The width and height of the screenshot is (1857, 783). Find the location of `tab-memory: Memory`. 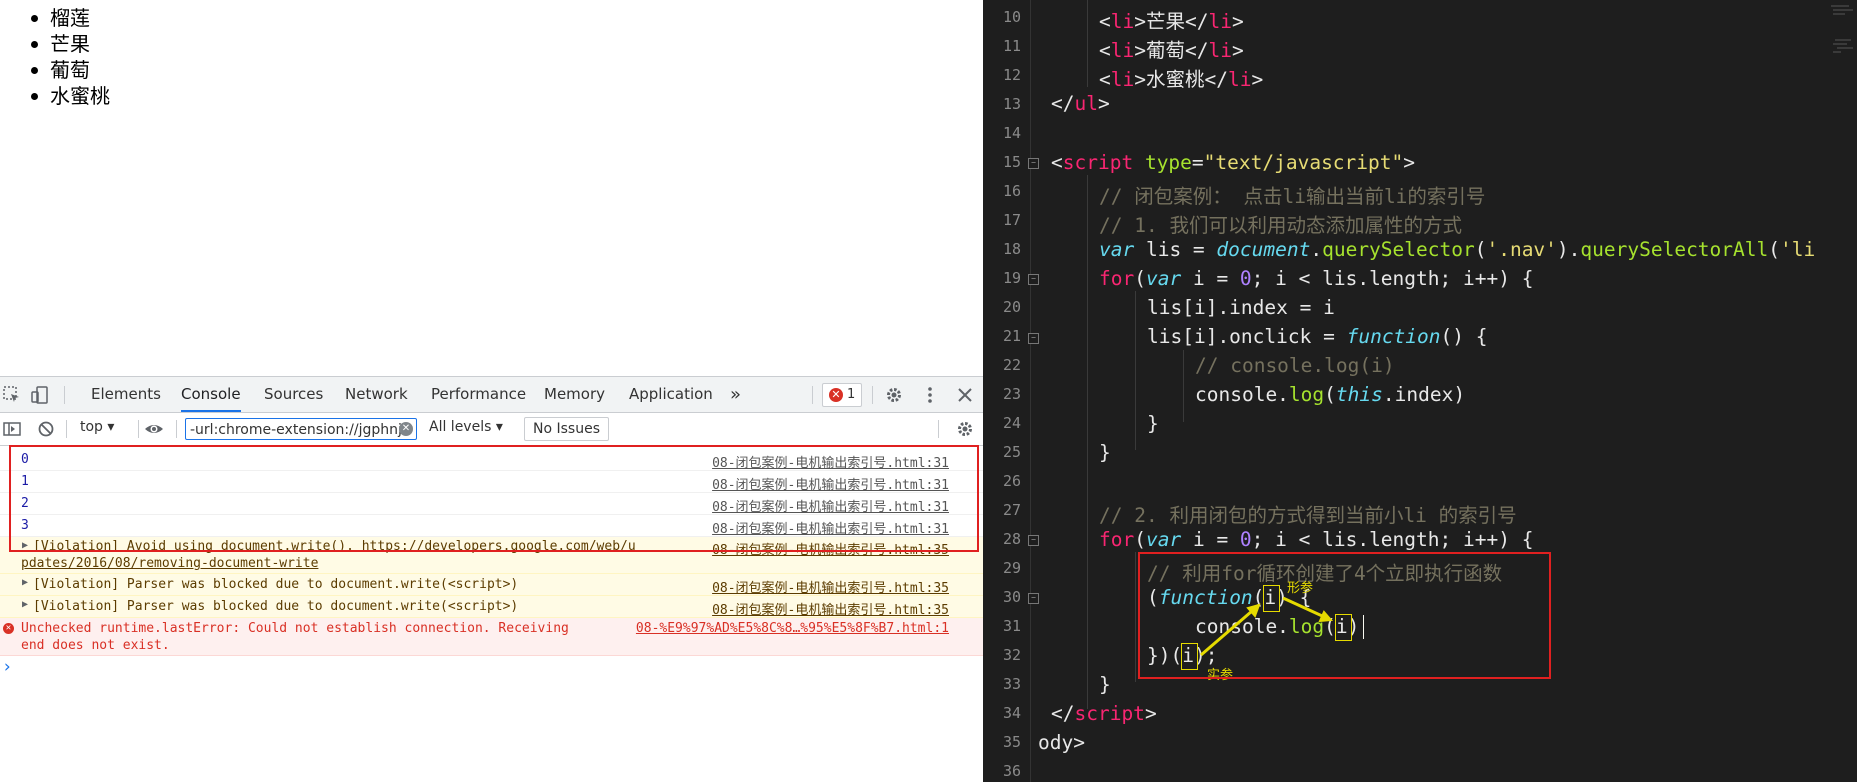

tab-memory: Memory is located at coordinates (574, 394).